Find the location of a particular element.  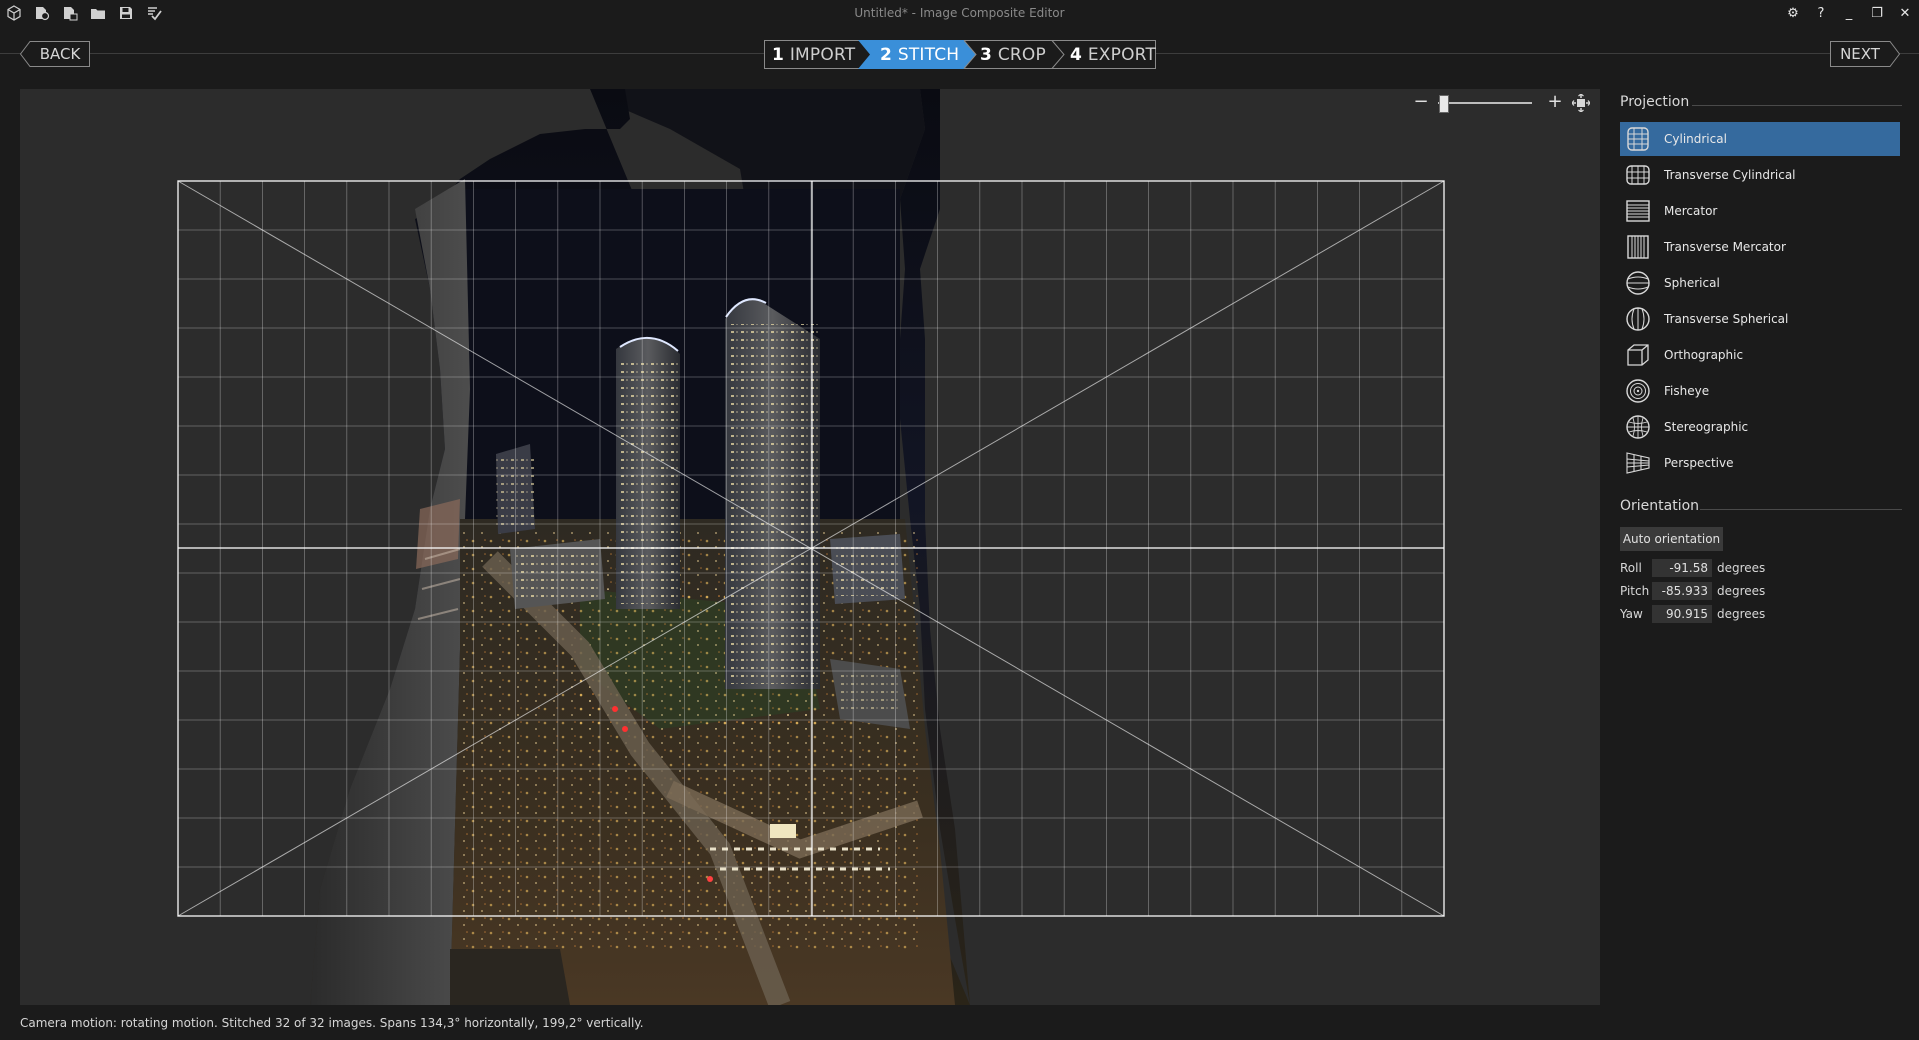

back-label: BACK is located at coordinates (60, 54).